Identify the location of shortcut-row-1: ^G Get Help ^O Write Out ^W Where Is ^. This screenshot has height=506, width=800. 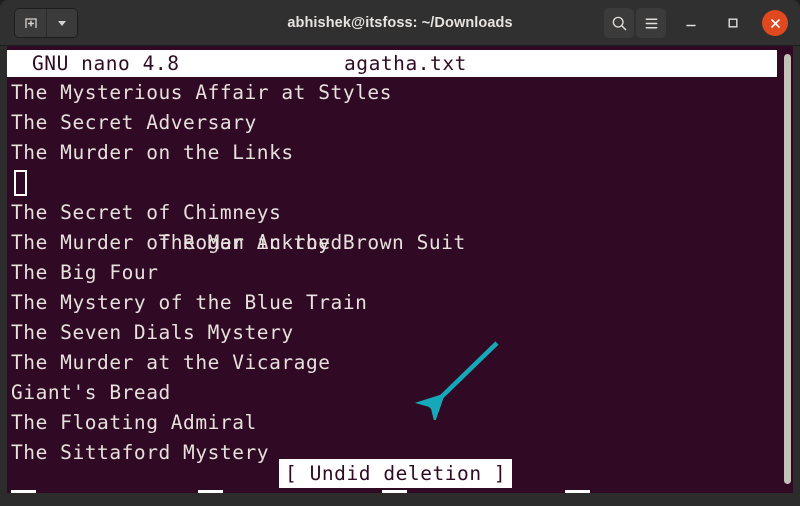
(400, 491).